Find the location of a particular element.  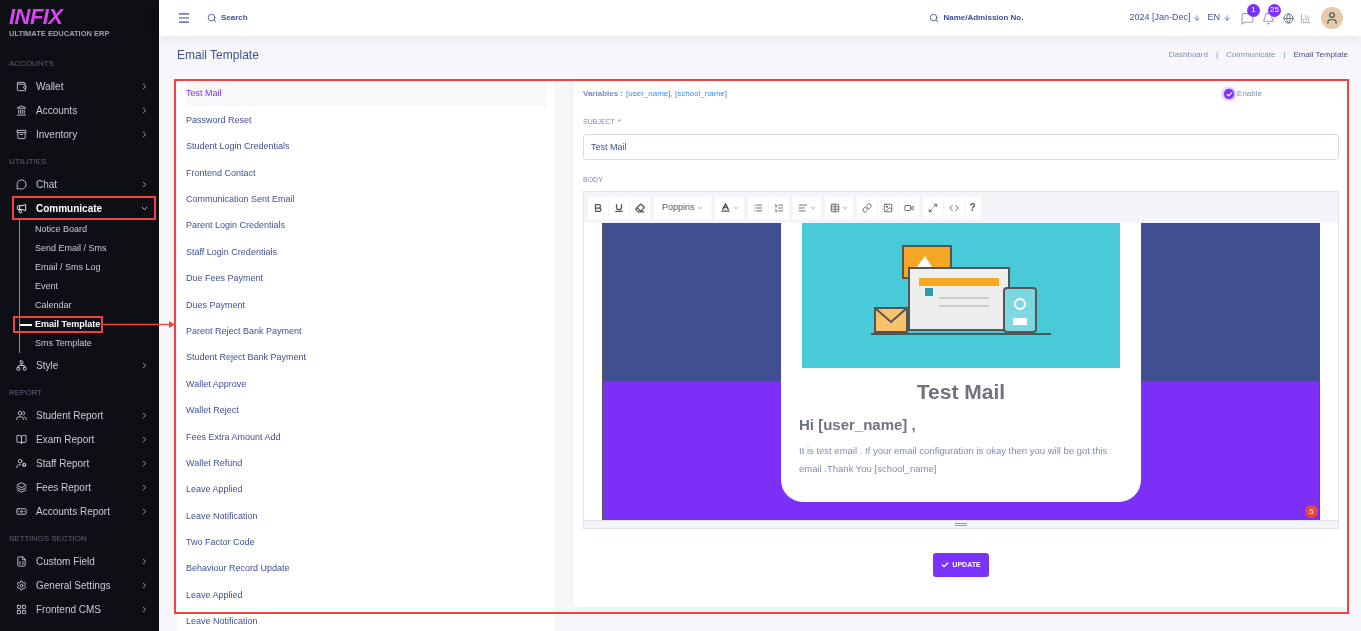

numbered-list-icon is located at coordinates (778, 207).